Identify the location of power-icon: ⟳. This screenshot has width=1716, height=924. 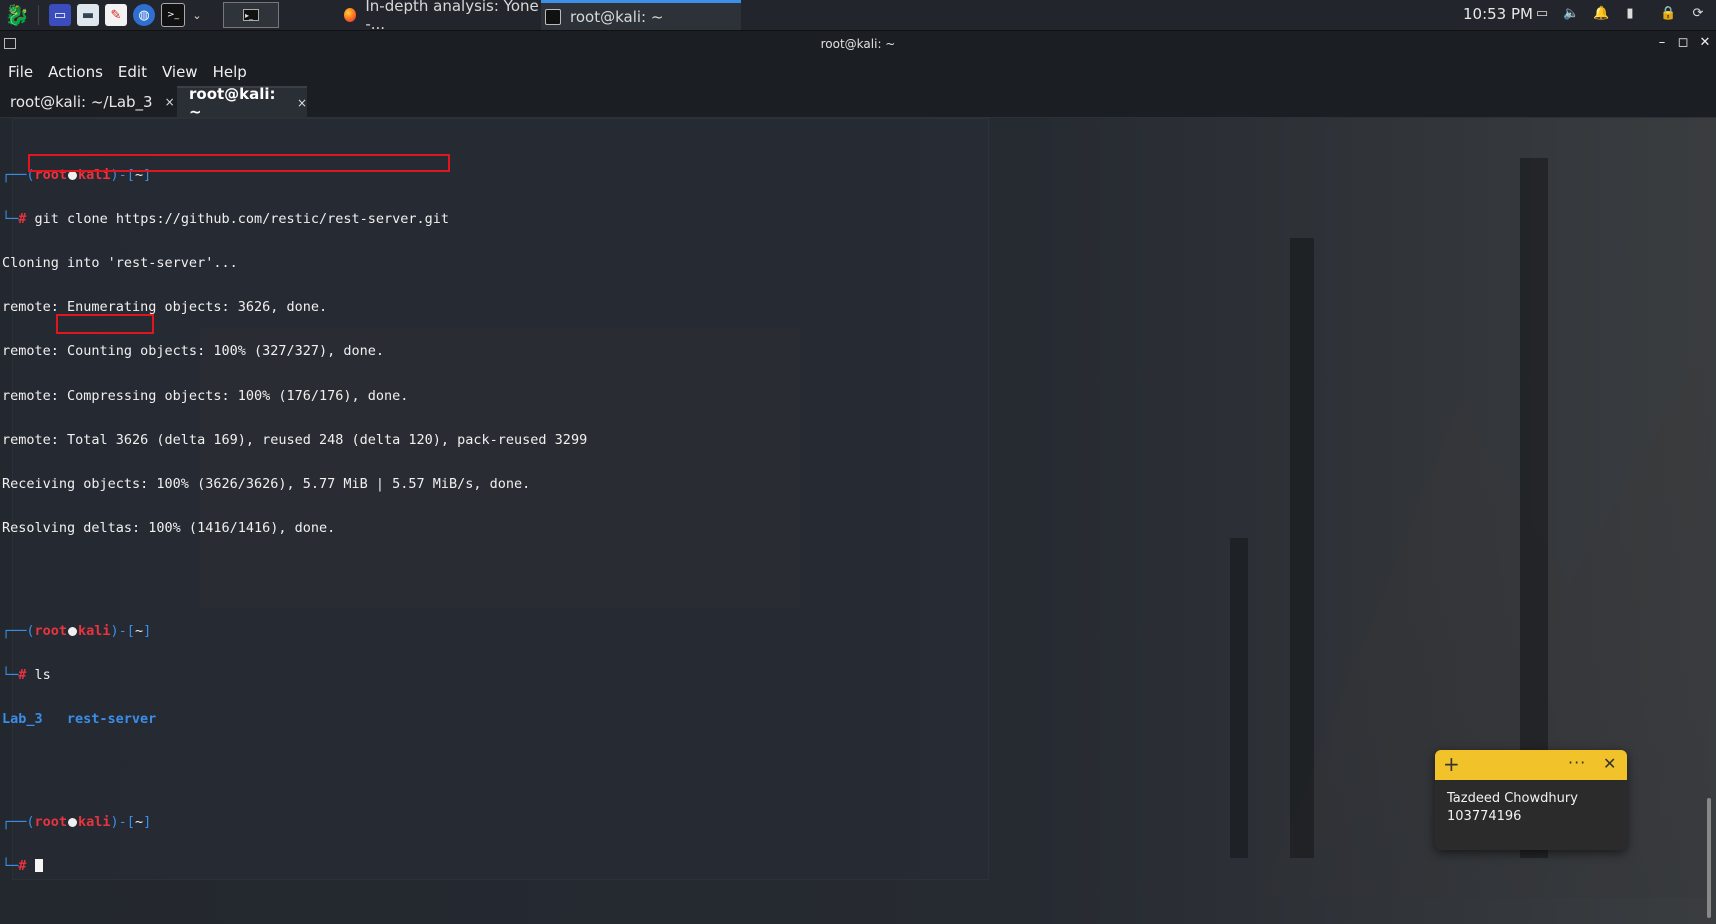
(1698, 14).